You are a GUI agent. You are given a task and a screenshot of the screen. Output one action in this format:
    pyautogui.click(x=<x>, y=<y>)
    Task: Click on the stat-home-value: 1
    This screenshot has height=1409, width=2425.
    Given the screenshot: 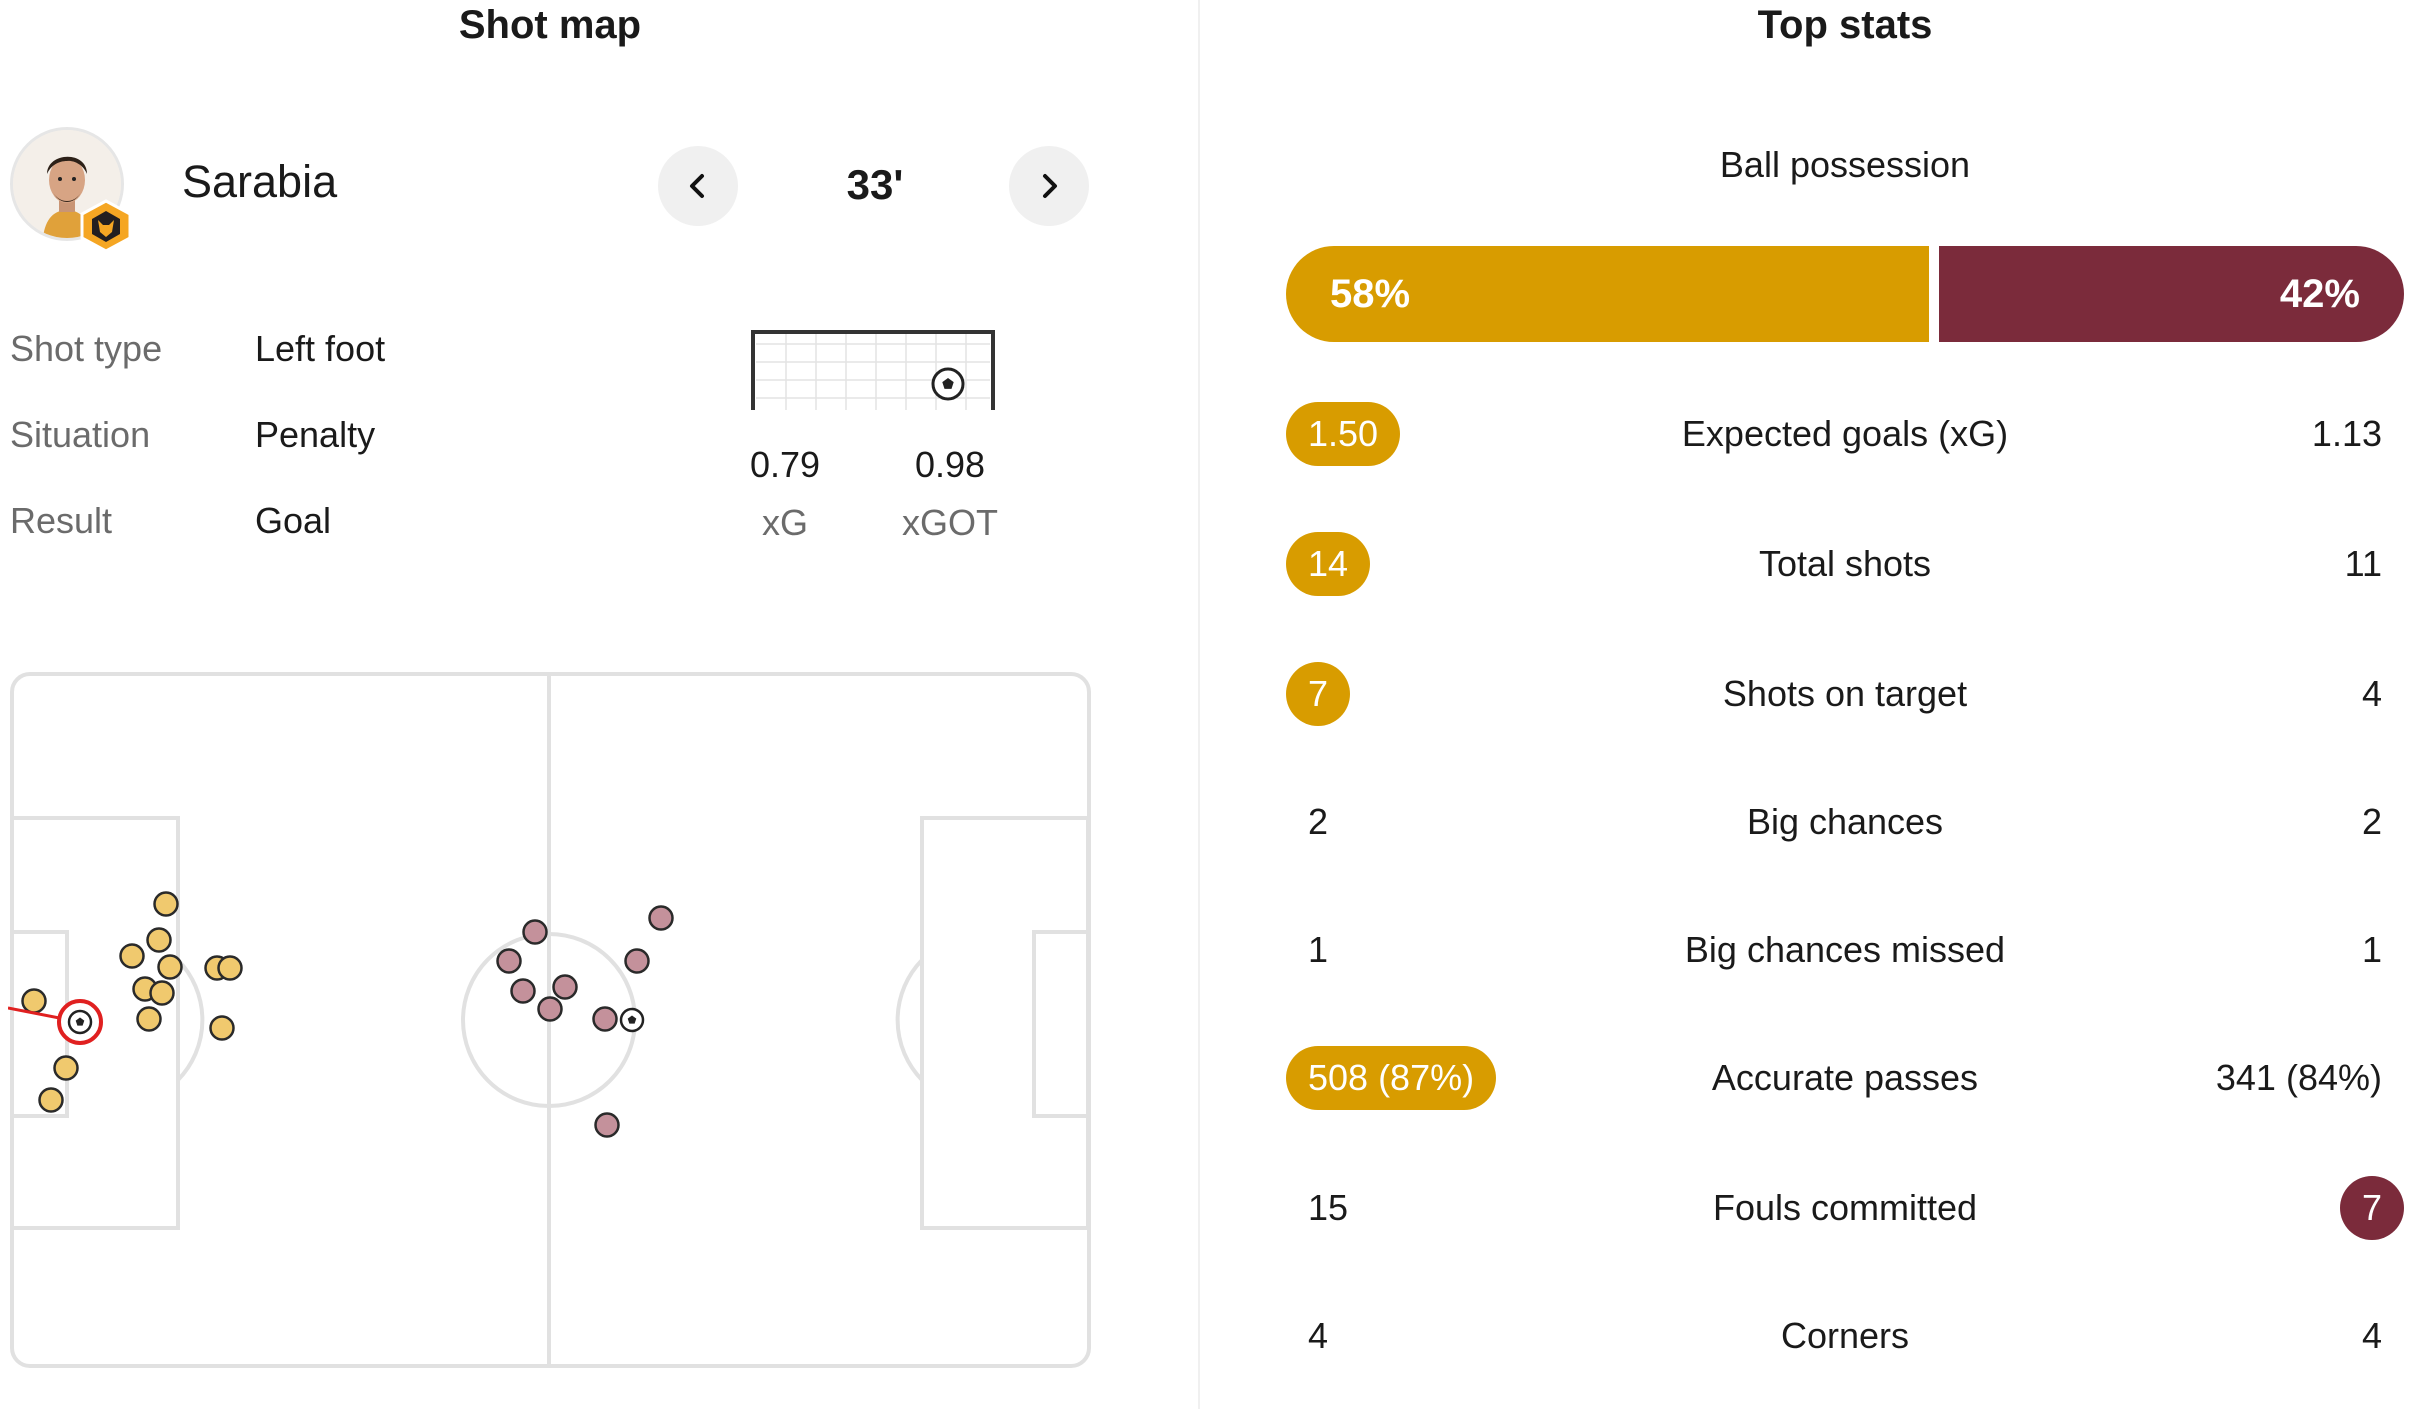 What is the action you would take?
    pyautogui.click(x=1318, y=949)
    